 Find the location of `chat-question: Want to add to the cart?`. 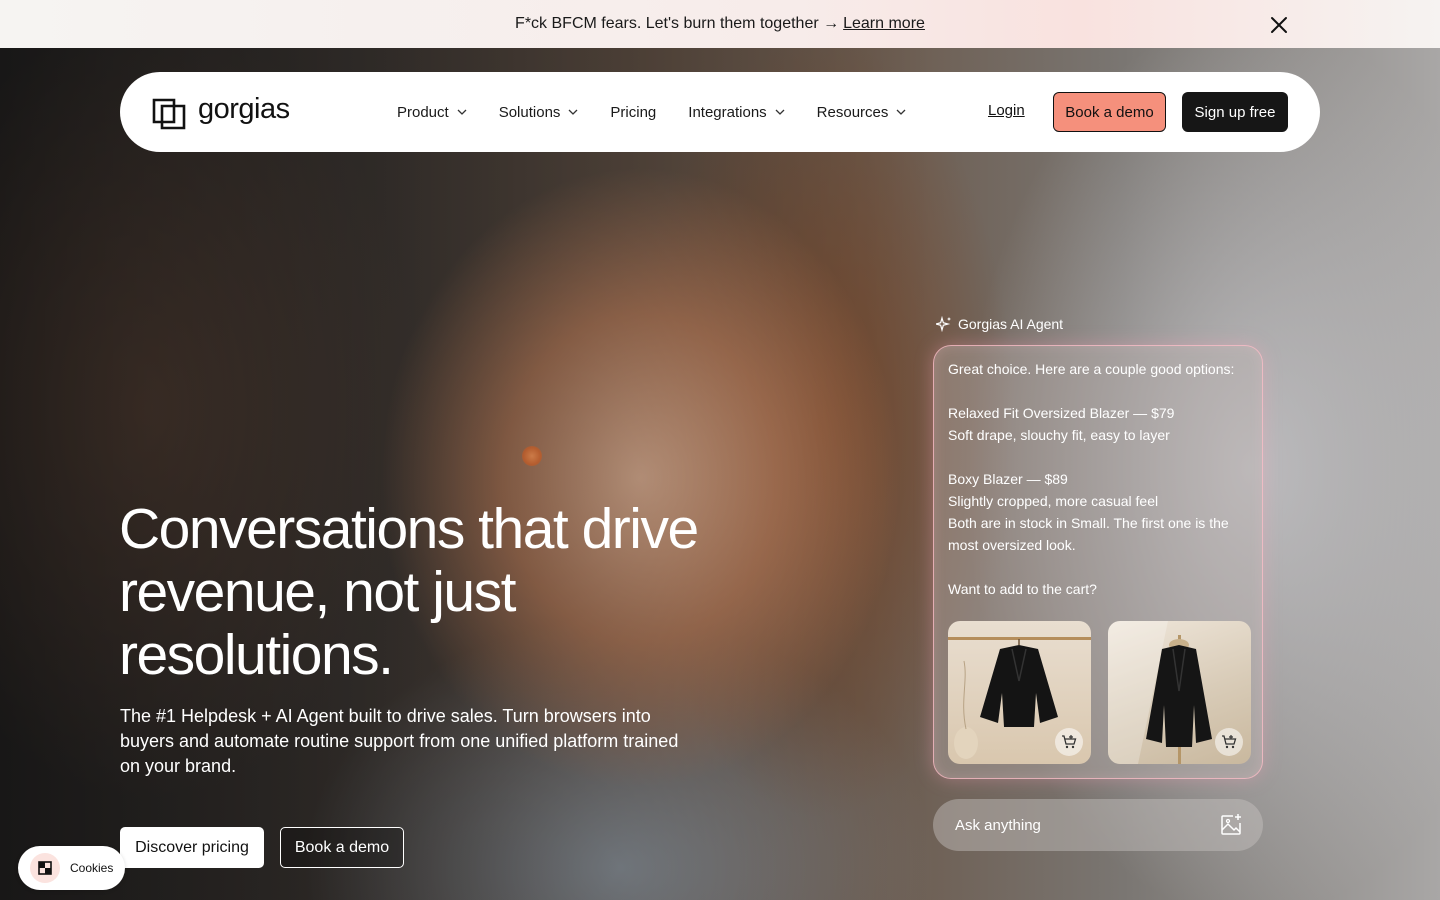

chat-question: Want to add to the cart? is located at coordinates (1022, 589).